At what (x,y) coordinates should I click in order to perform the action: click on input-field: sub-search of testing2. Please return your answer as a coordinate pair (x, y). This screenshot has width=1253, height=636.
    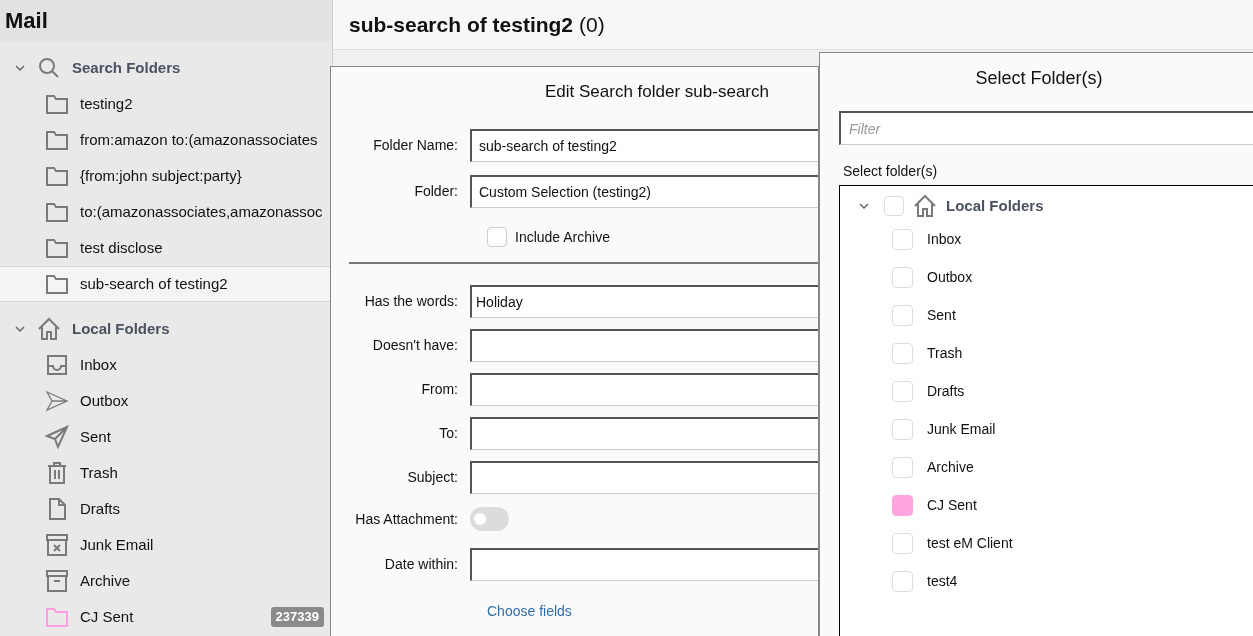
    Looking at the image, I should click on (644, 145).